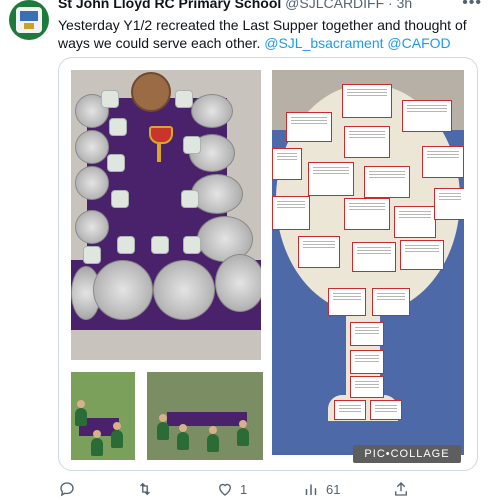 The height and width of the screenshot is (500, 500). Describe the element at coordinates (400, 5) in the screenshot. I see `tweet-time: · 3h` at that location.